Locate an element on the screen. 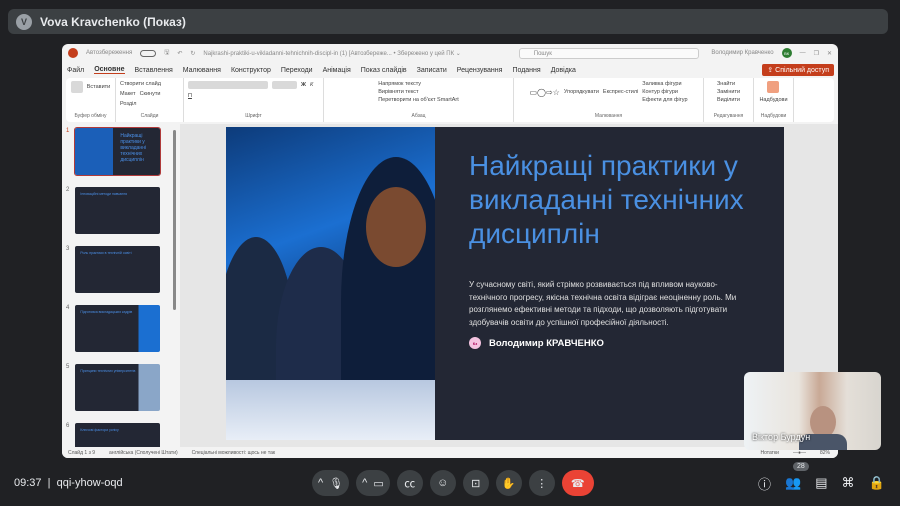 The image size is (900, 506). host-controls-button: 🔒 is located at coordinates (877, 483).